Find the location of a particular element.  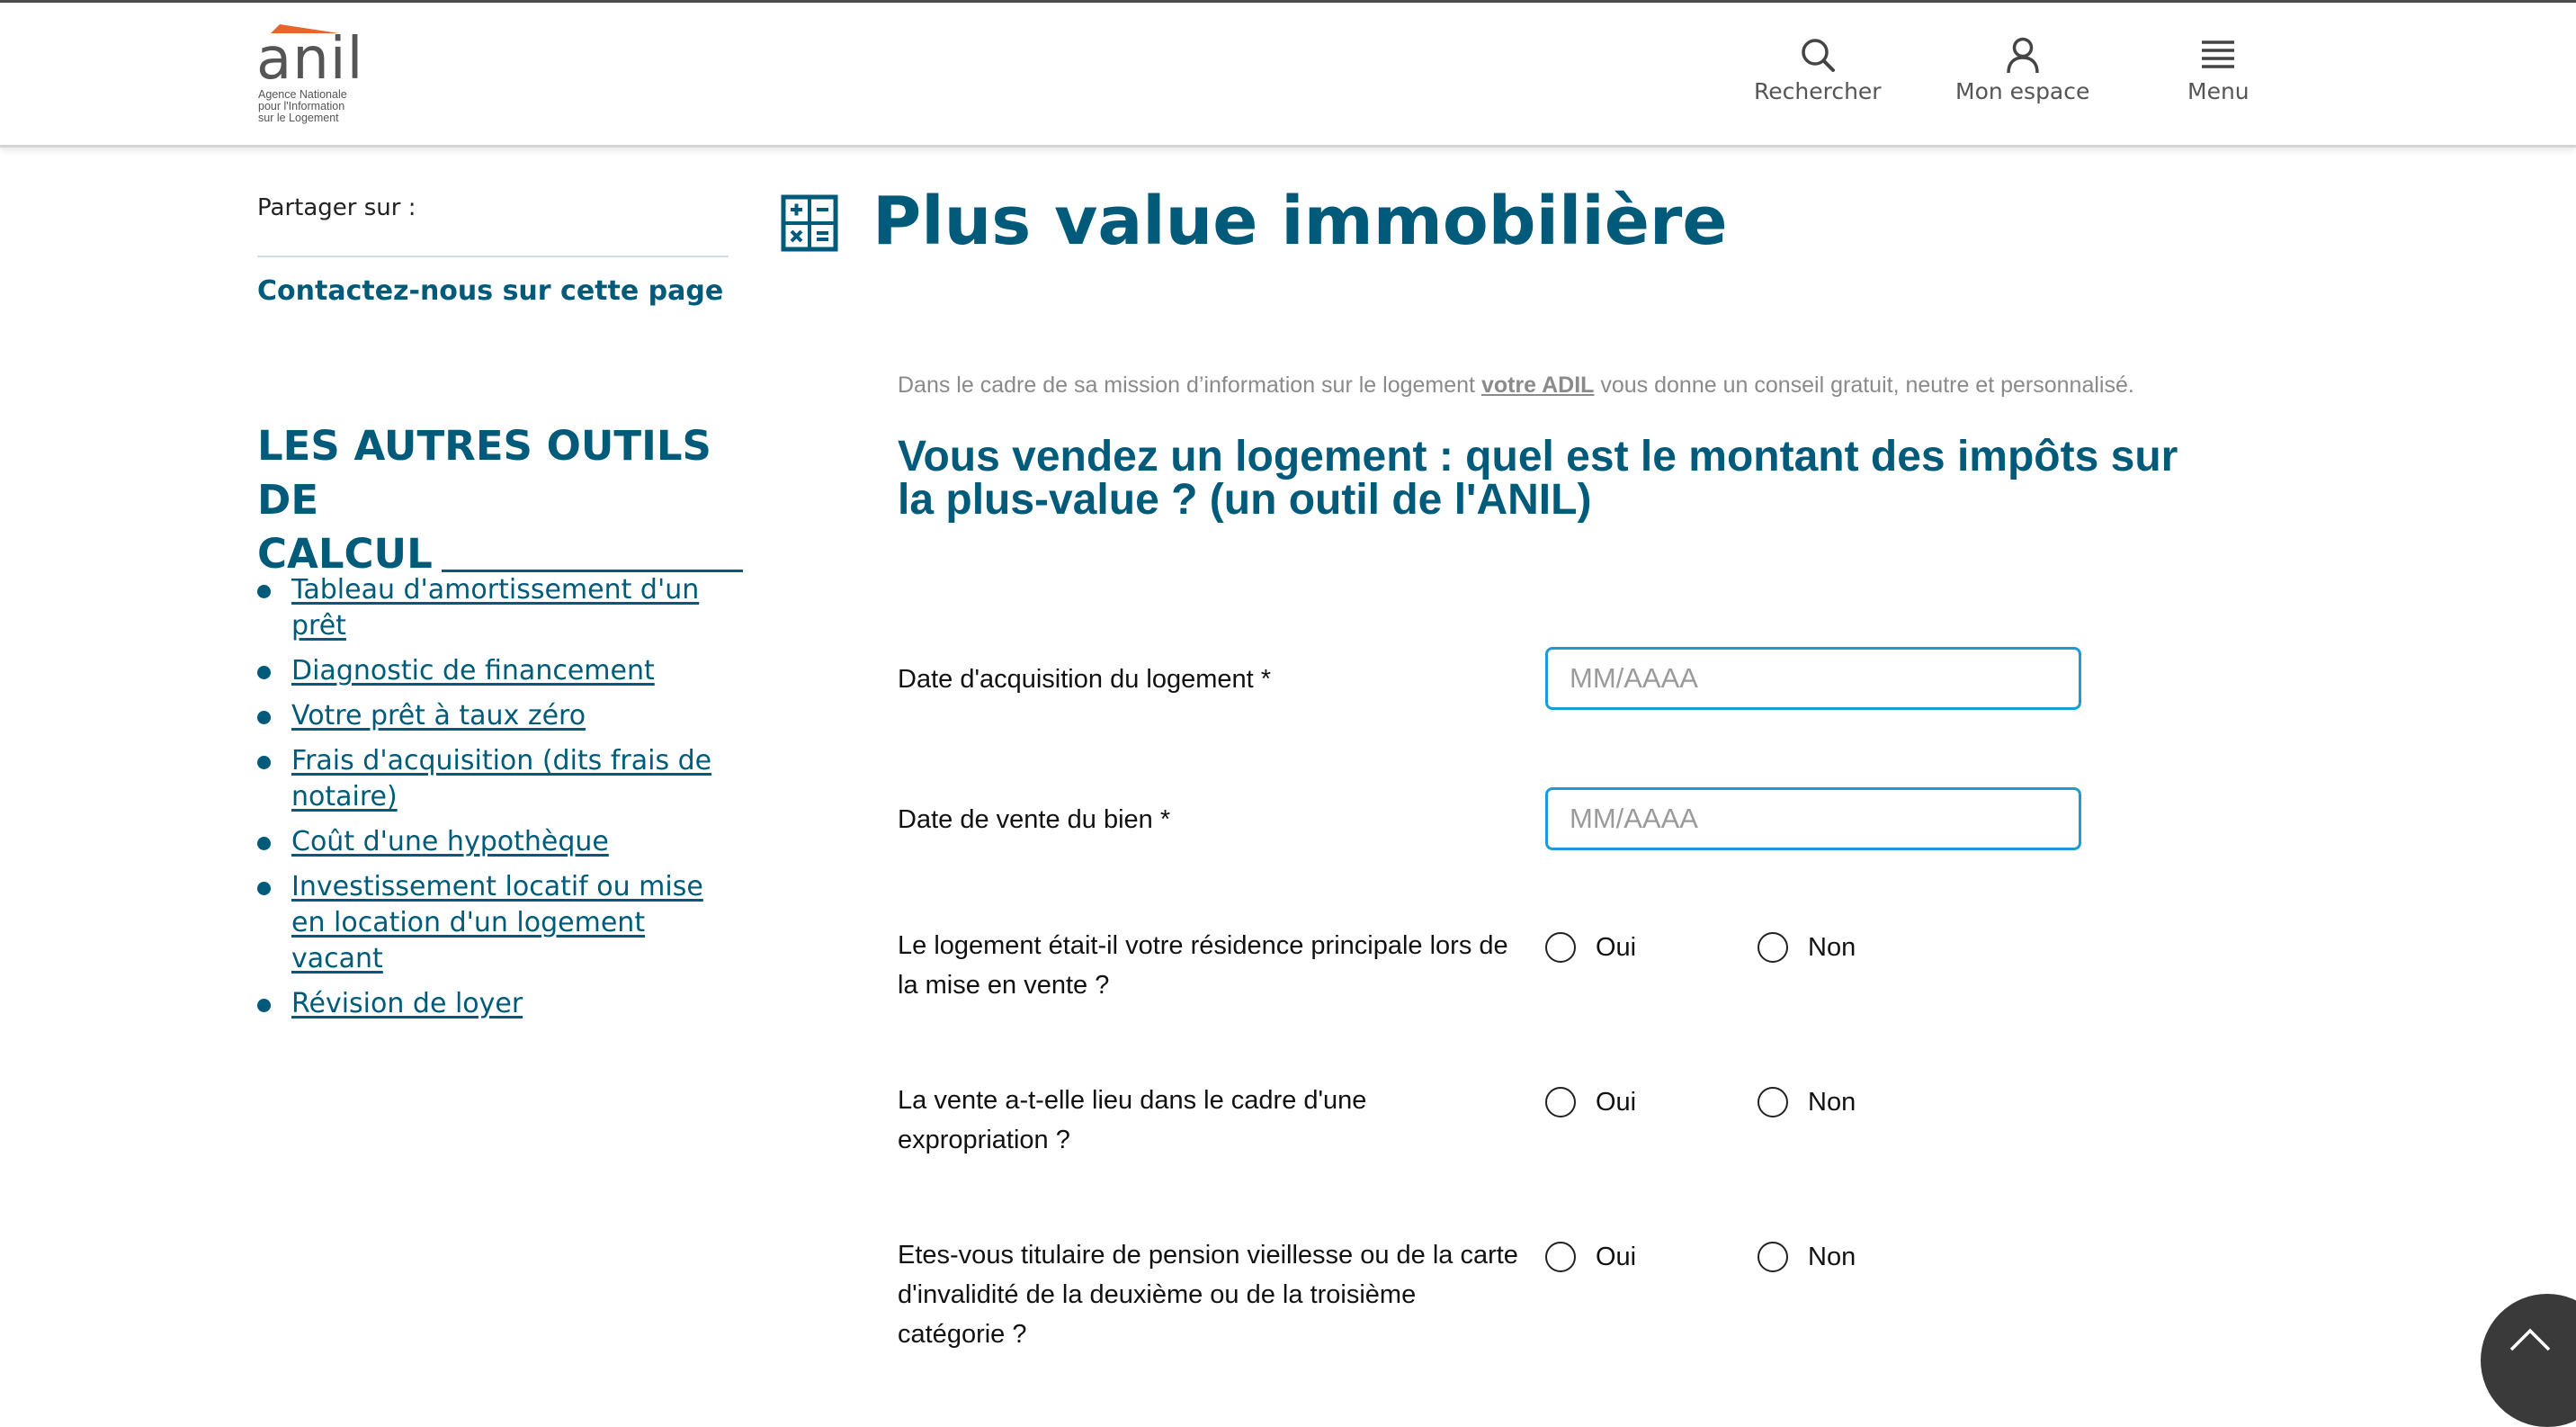

search-button: Rechercher is located at coordinates (1818, 69).